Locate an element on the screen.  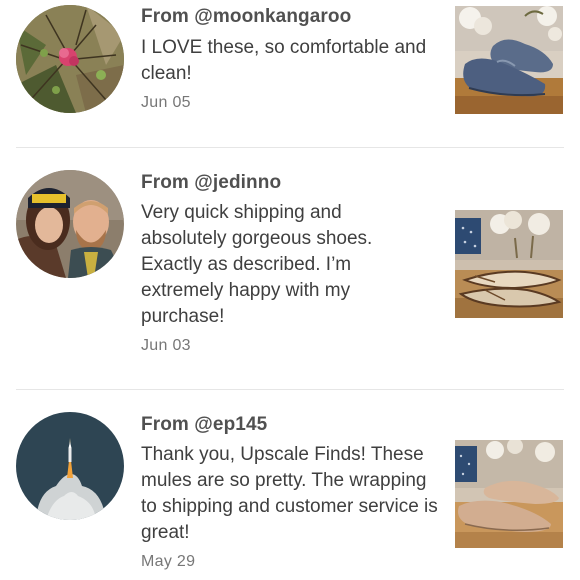
review-date: May 29 is located at coordinates (168, 561).